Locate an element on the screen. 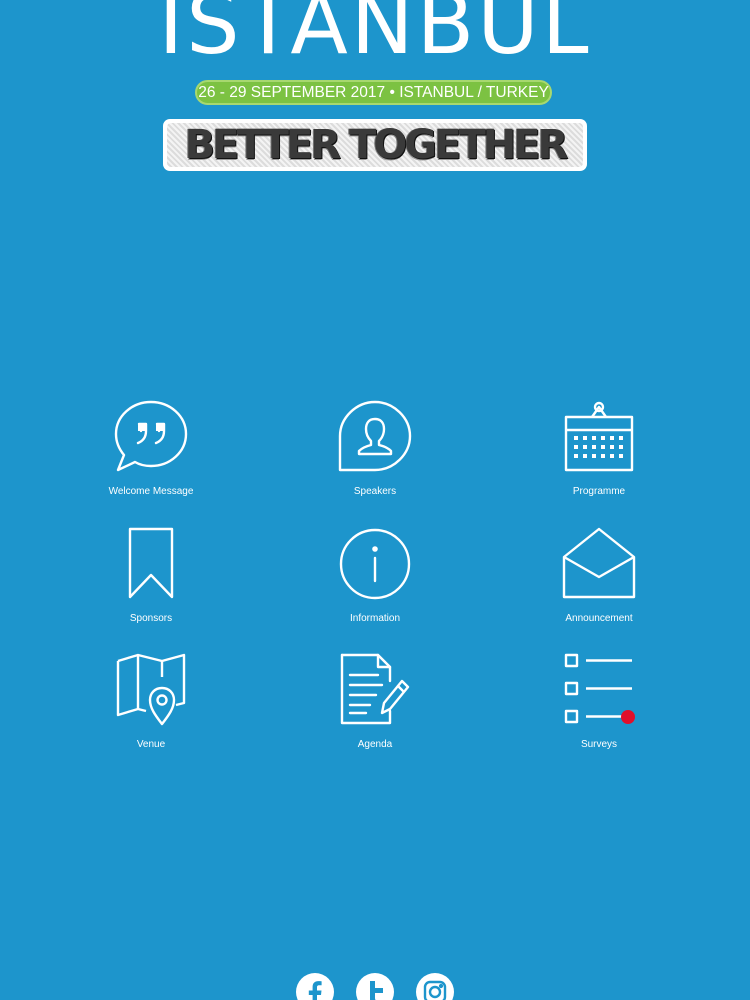 Image resolution: width=750 pixels, height=1000 pixels. speech-bubble-quote-icon is located at coordinates (151, 437).